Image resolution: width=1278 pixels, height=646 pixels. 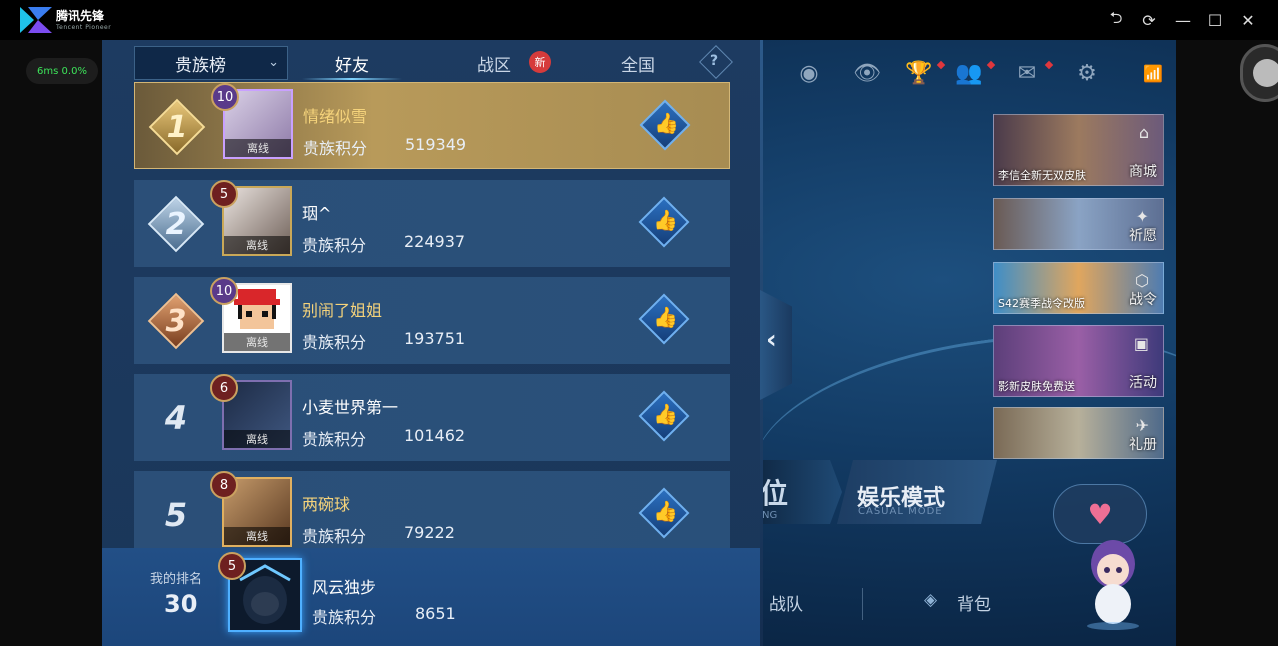 I want to click on leaderboard-row: 2 5 离线 珚^ 贵族积分 224937 👍, so click(x=432, y=223).